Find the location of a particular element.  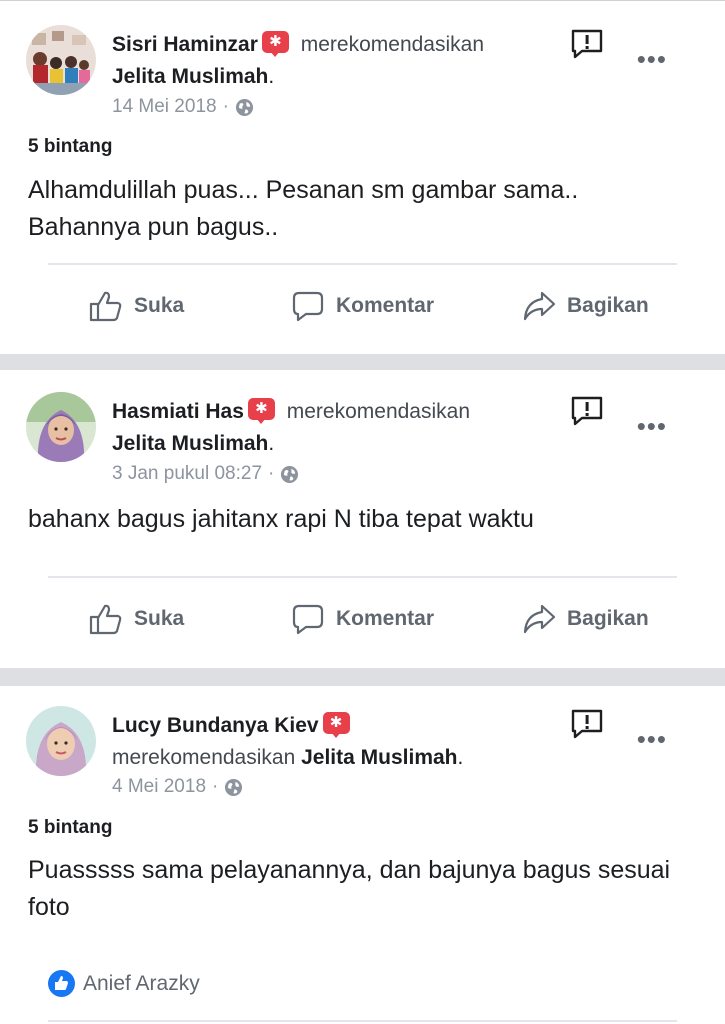

reaction-summary: Anief Arazky is located at coordinates (124, 983).